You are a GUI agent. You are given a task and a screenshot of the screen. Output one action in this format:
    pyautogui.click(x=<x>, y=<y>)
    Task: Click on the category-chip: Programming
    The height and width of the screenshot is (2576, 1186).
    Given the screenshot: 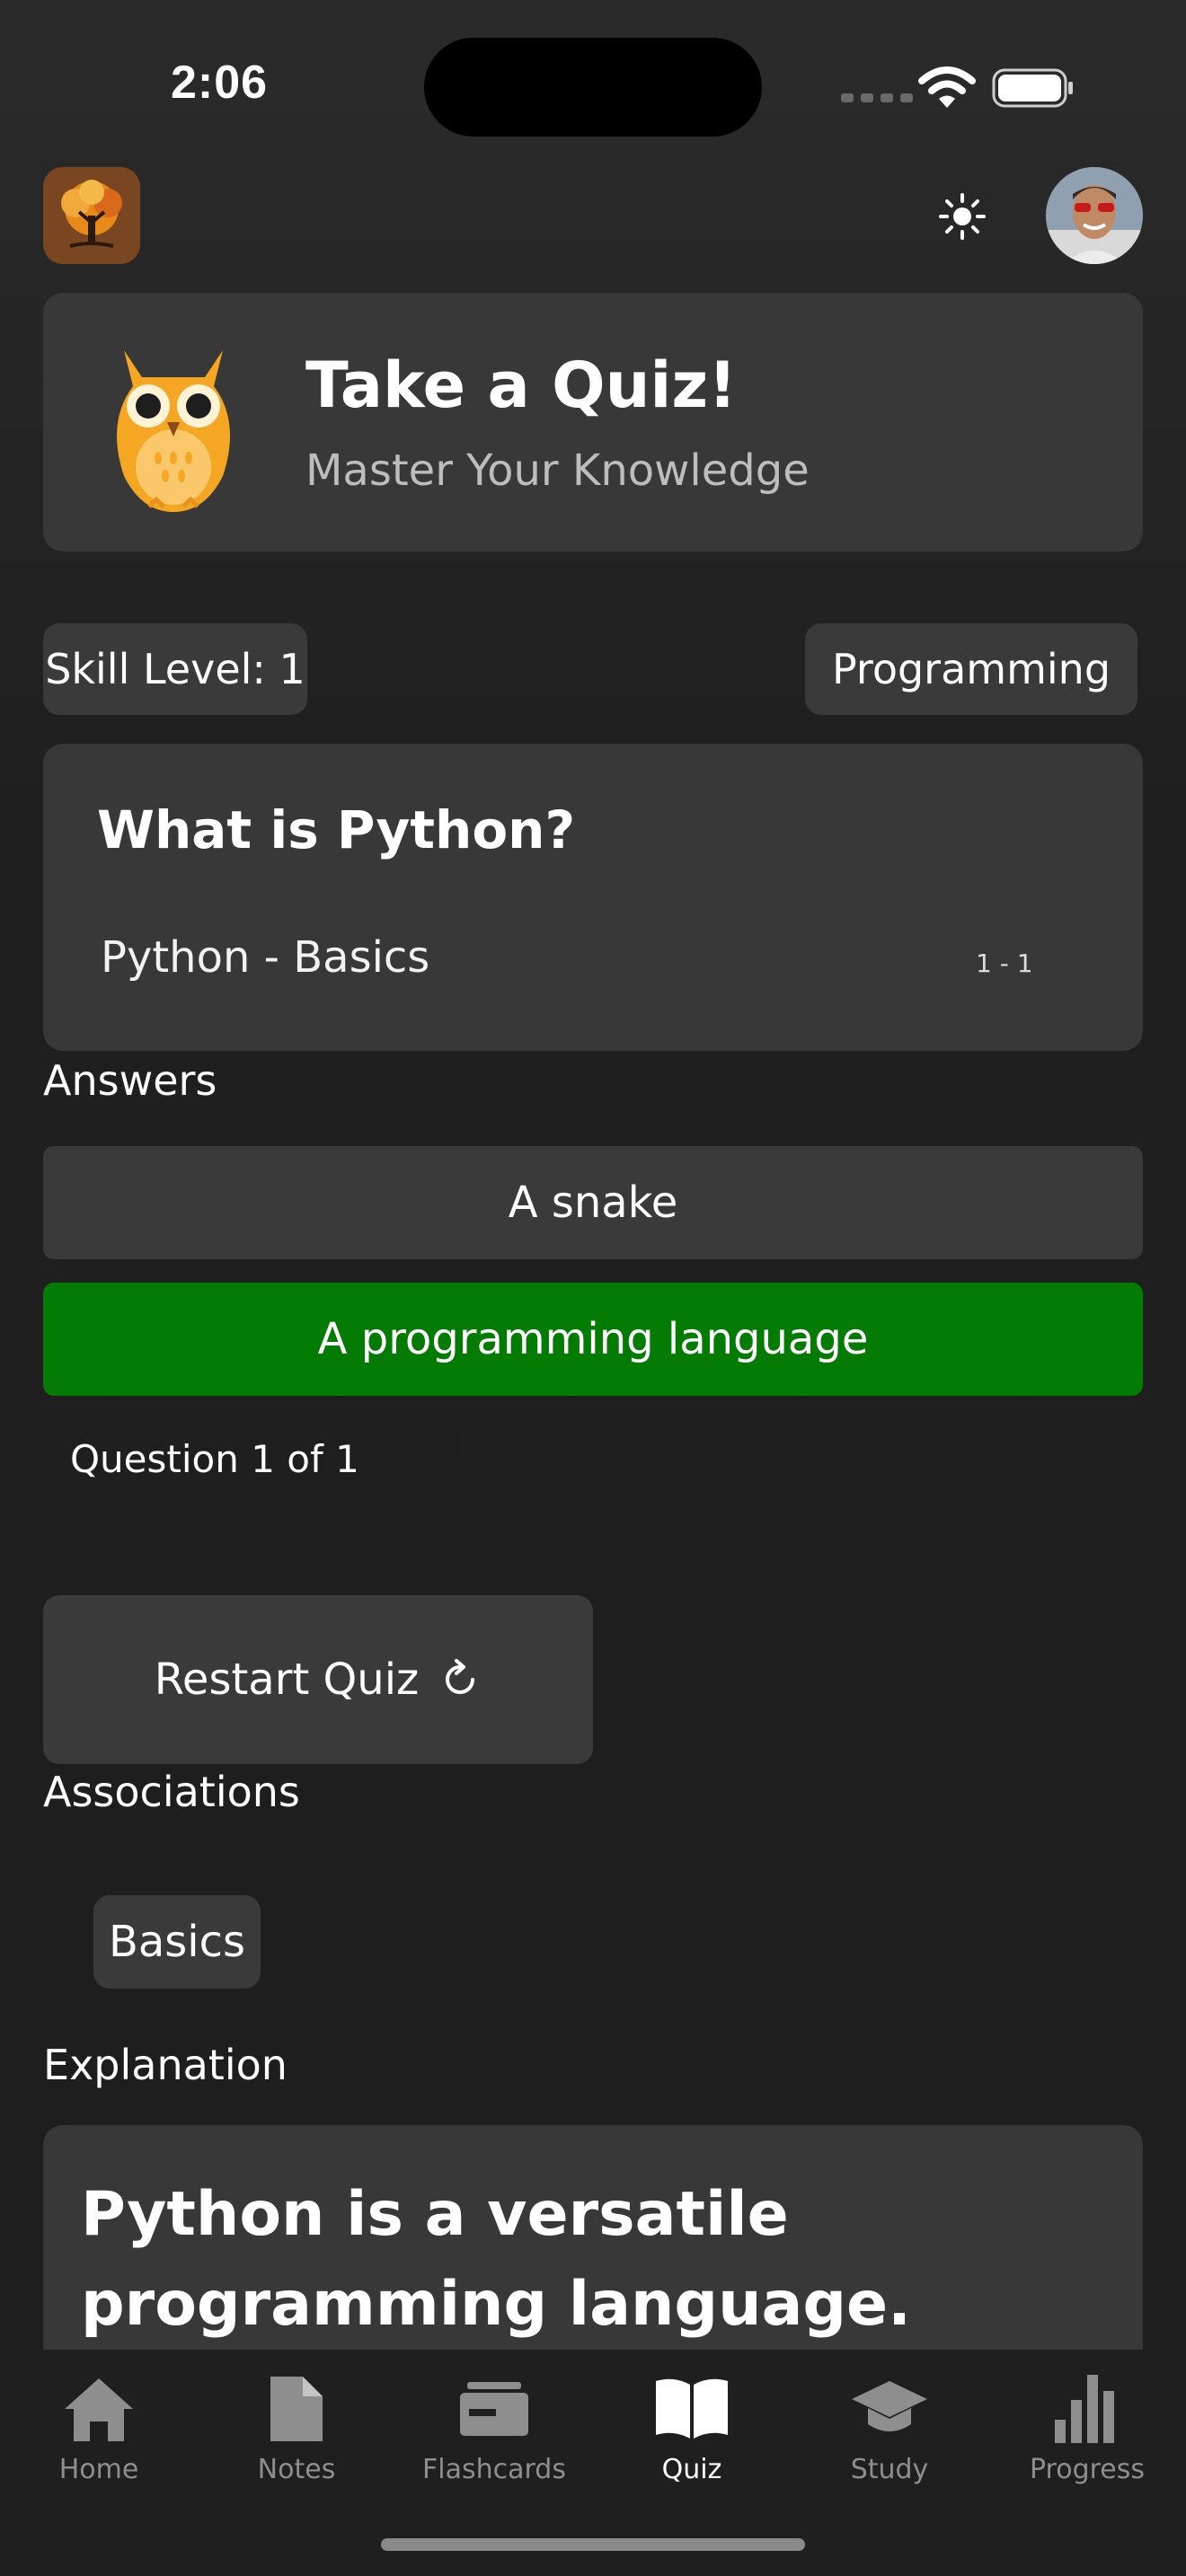 What is the action you would take?
    pyautogui.click(x=971, y=669)
    